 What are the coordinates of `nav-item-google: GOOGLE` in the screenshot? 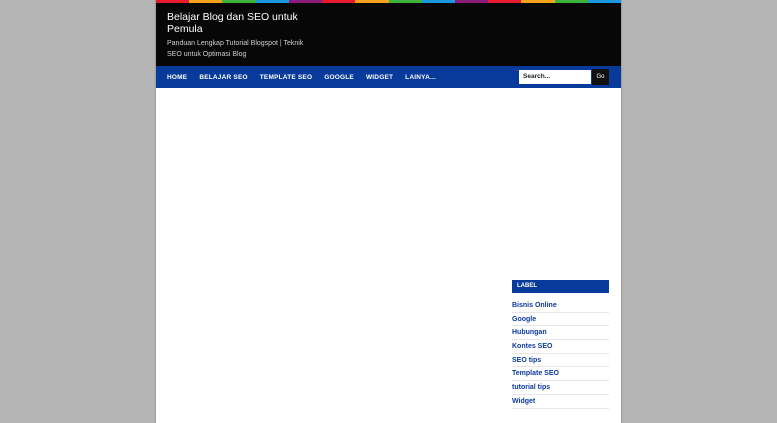 It's located at (339, 77).